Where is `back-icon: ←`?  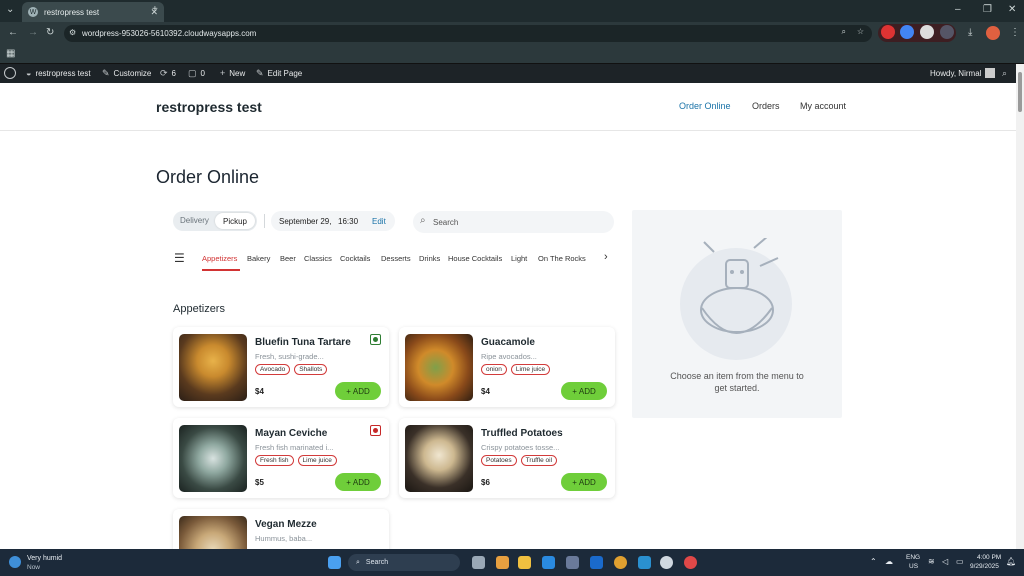 back-icon: ← is located at coordinates (13, 32).